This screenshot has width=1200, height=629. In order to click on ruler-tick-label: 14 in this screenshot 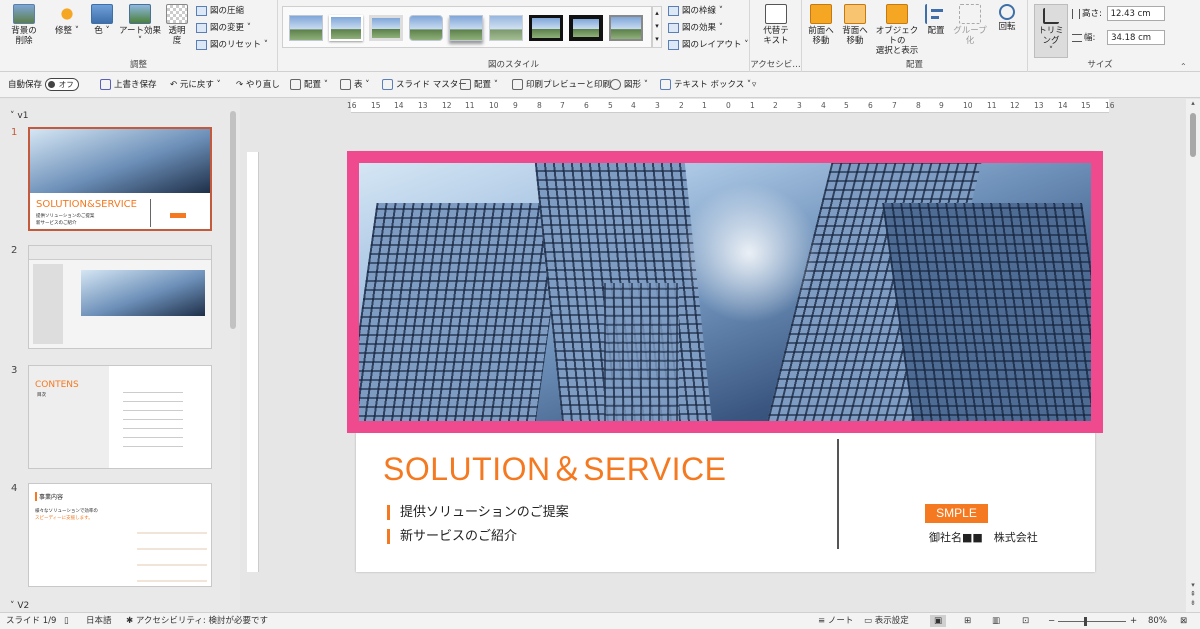, I will do `click(1063, 105)`.